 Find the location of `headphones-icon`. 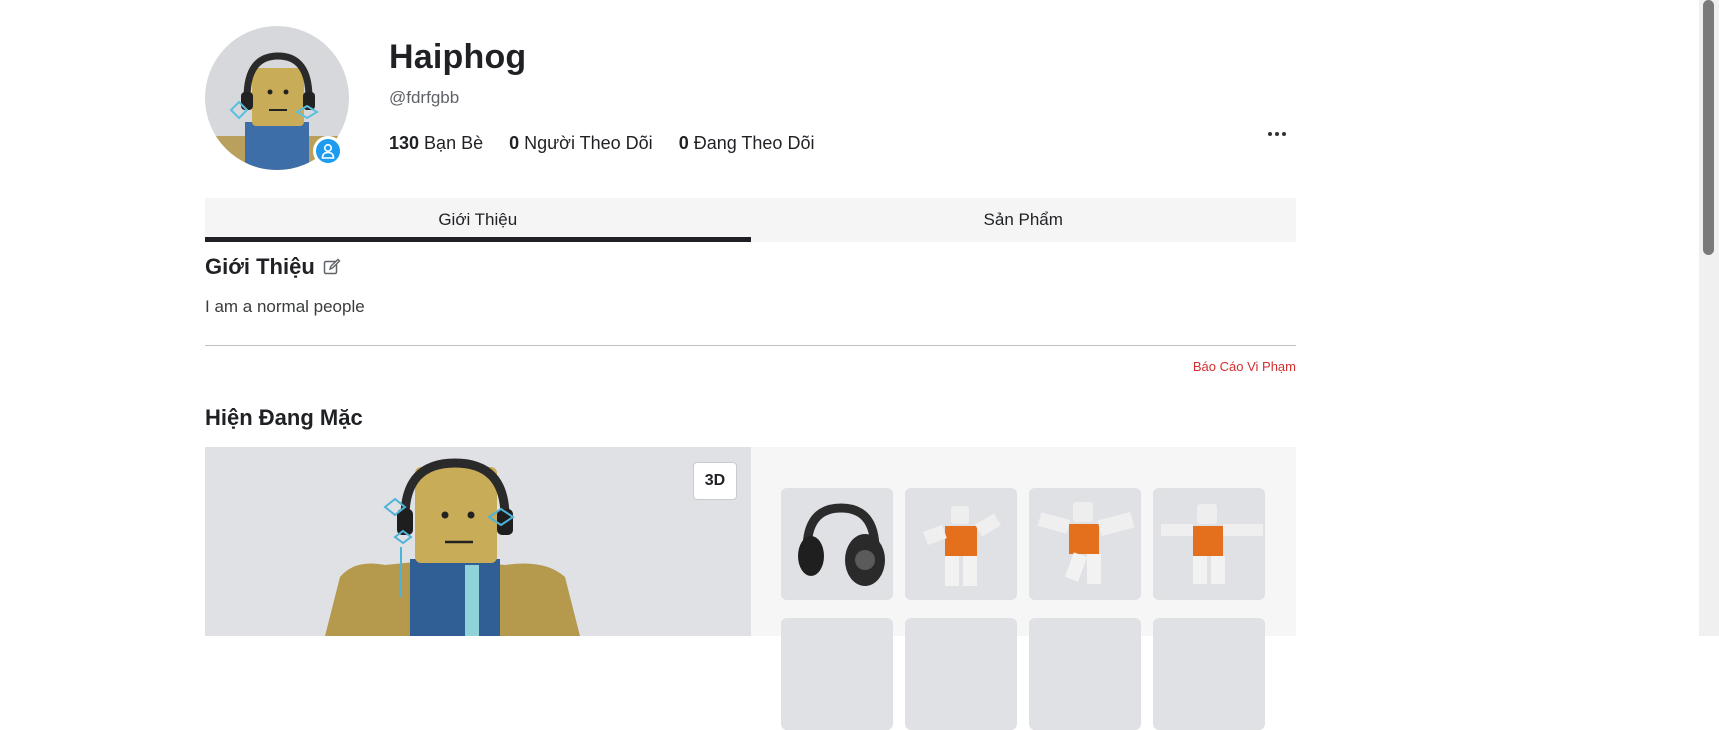

headphones-icon is located at coordinates (841, 544).